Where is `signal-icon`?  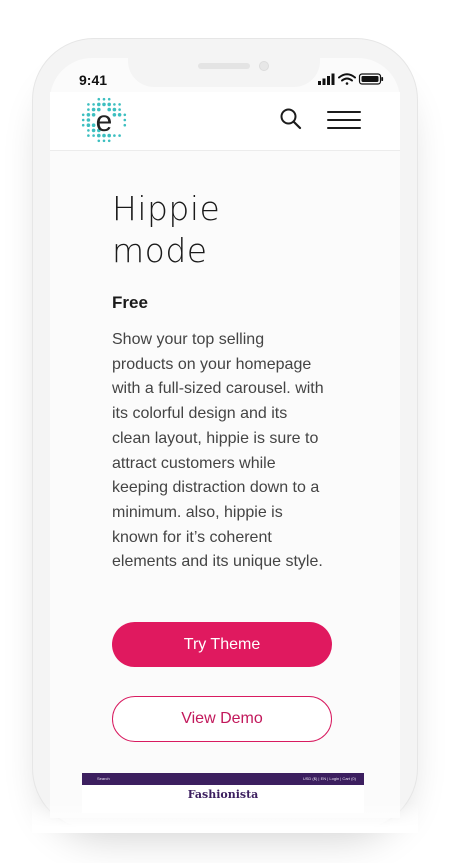
signal-icon is located at coordinates (326, 79).